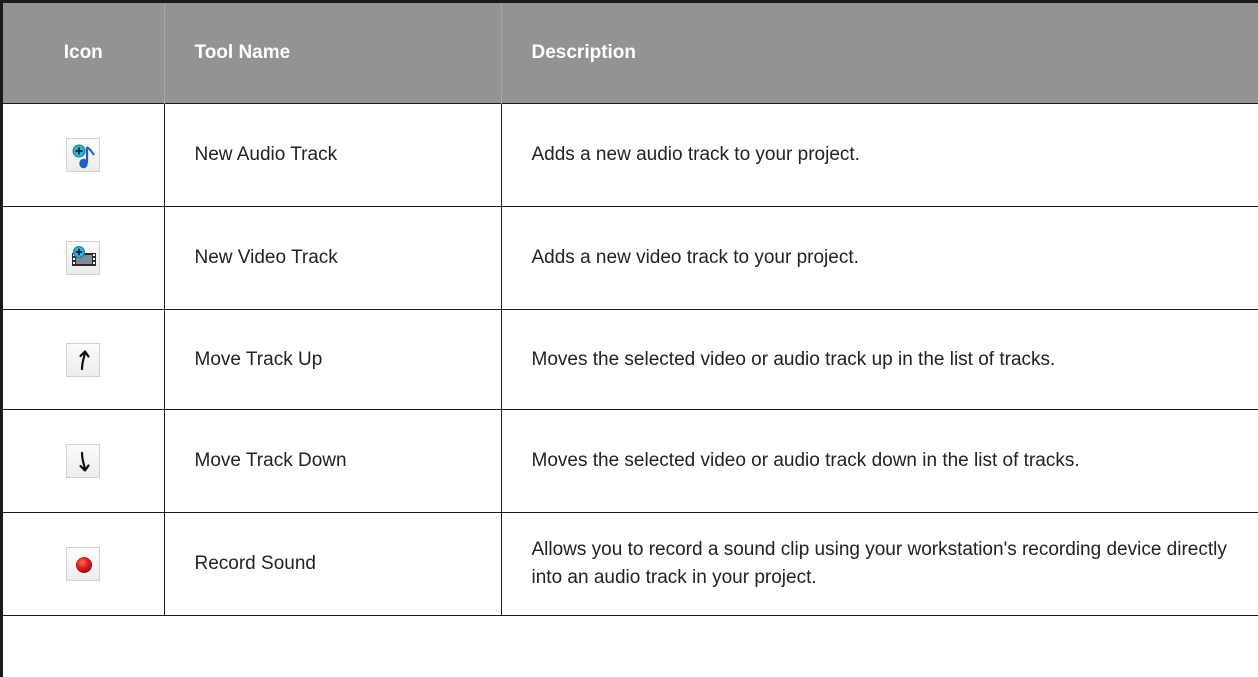 This screenshot has width=1258, height=677. Describe the element at coordinates (266, 154) in the screenshot. I see `tool-name: New Audio Track` at that location.